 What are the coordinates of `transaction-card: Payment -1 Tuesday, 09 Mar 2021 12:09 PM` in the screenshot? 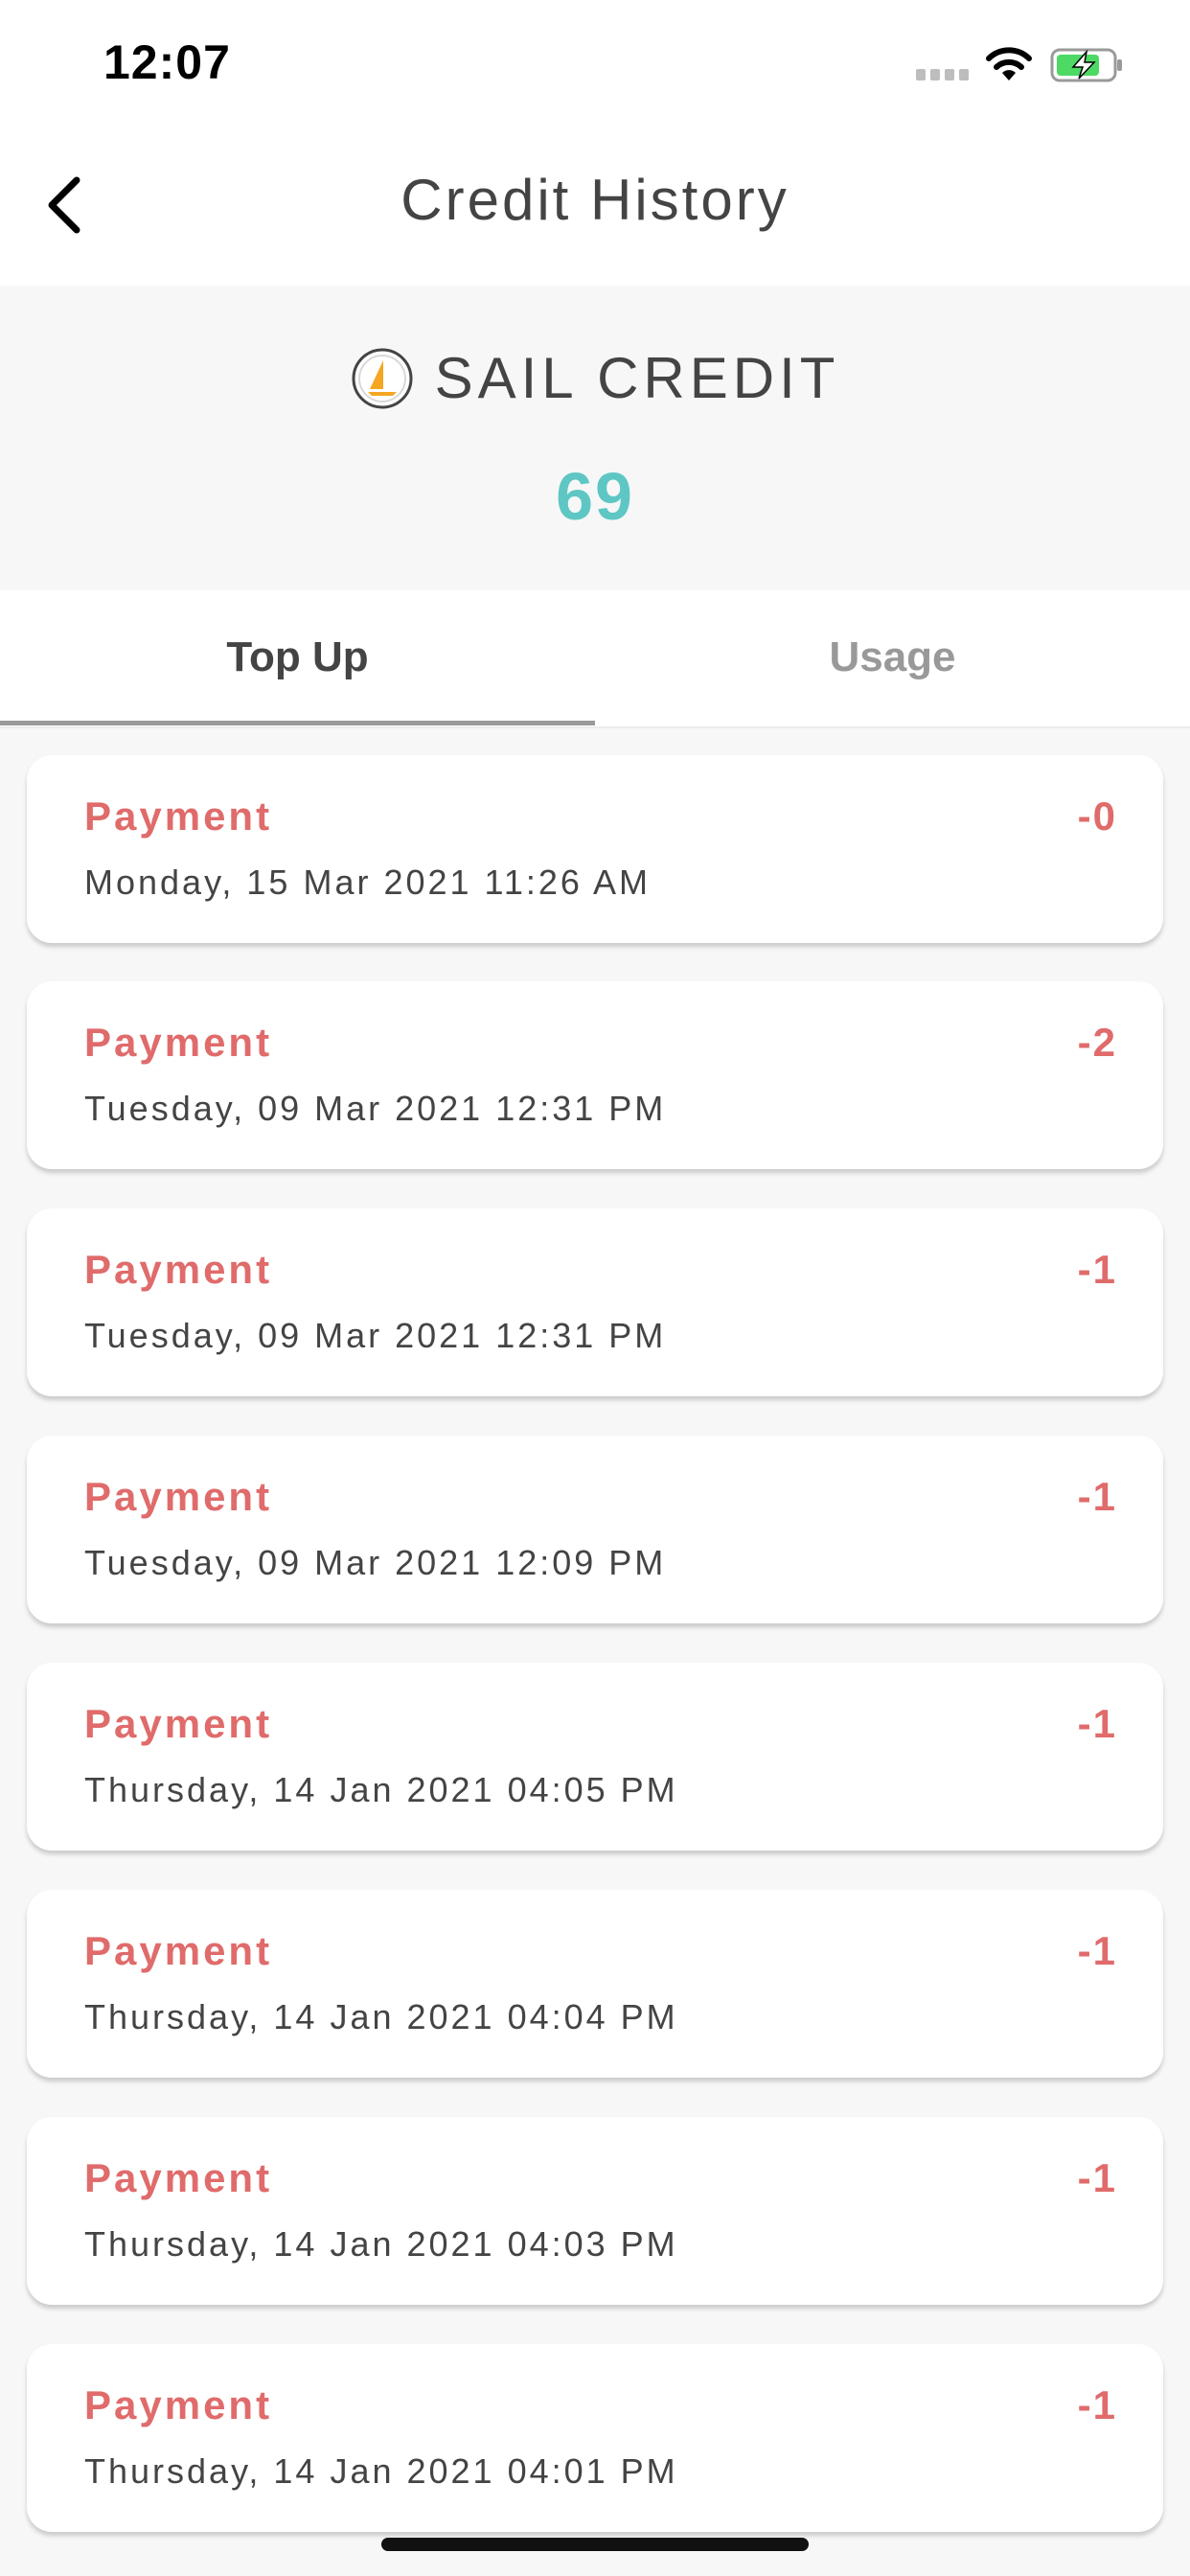 It's located at (595, 1529).